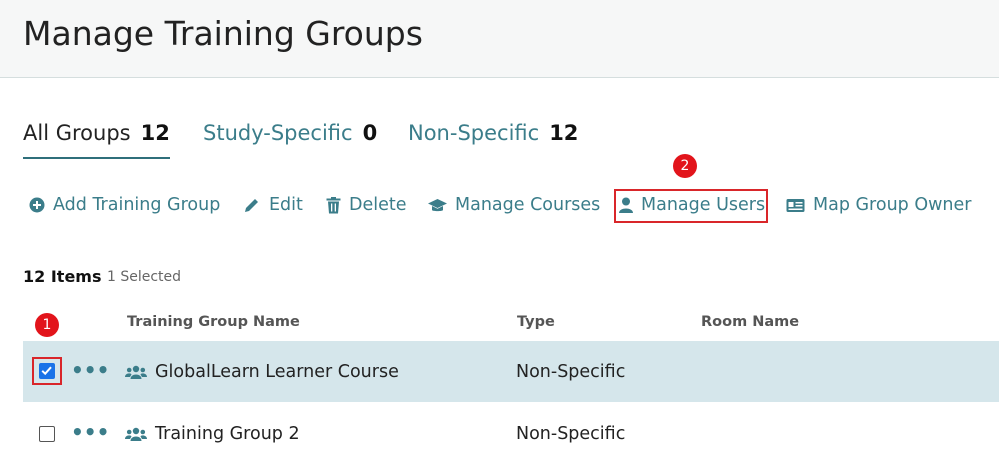 The image size is (999, 475). What do you see at coordinates (370, 133) in the screenshot?
I see `tab-count: 0` at bounding box center [370, 133].